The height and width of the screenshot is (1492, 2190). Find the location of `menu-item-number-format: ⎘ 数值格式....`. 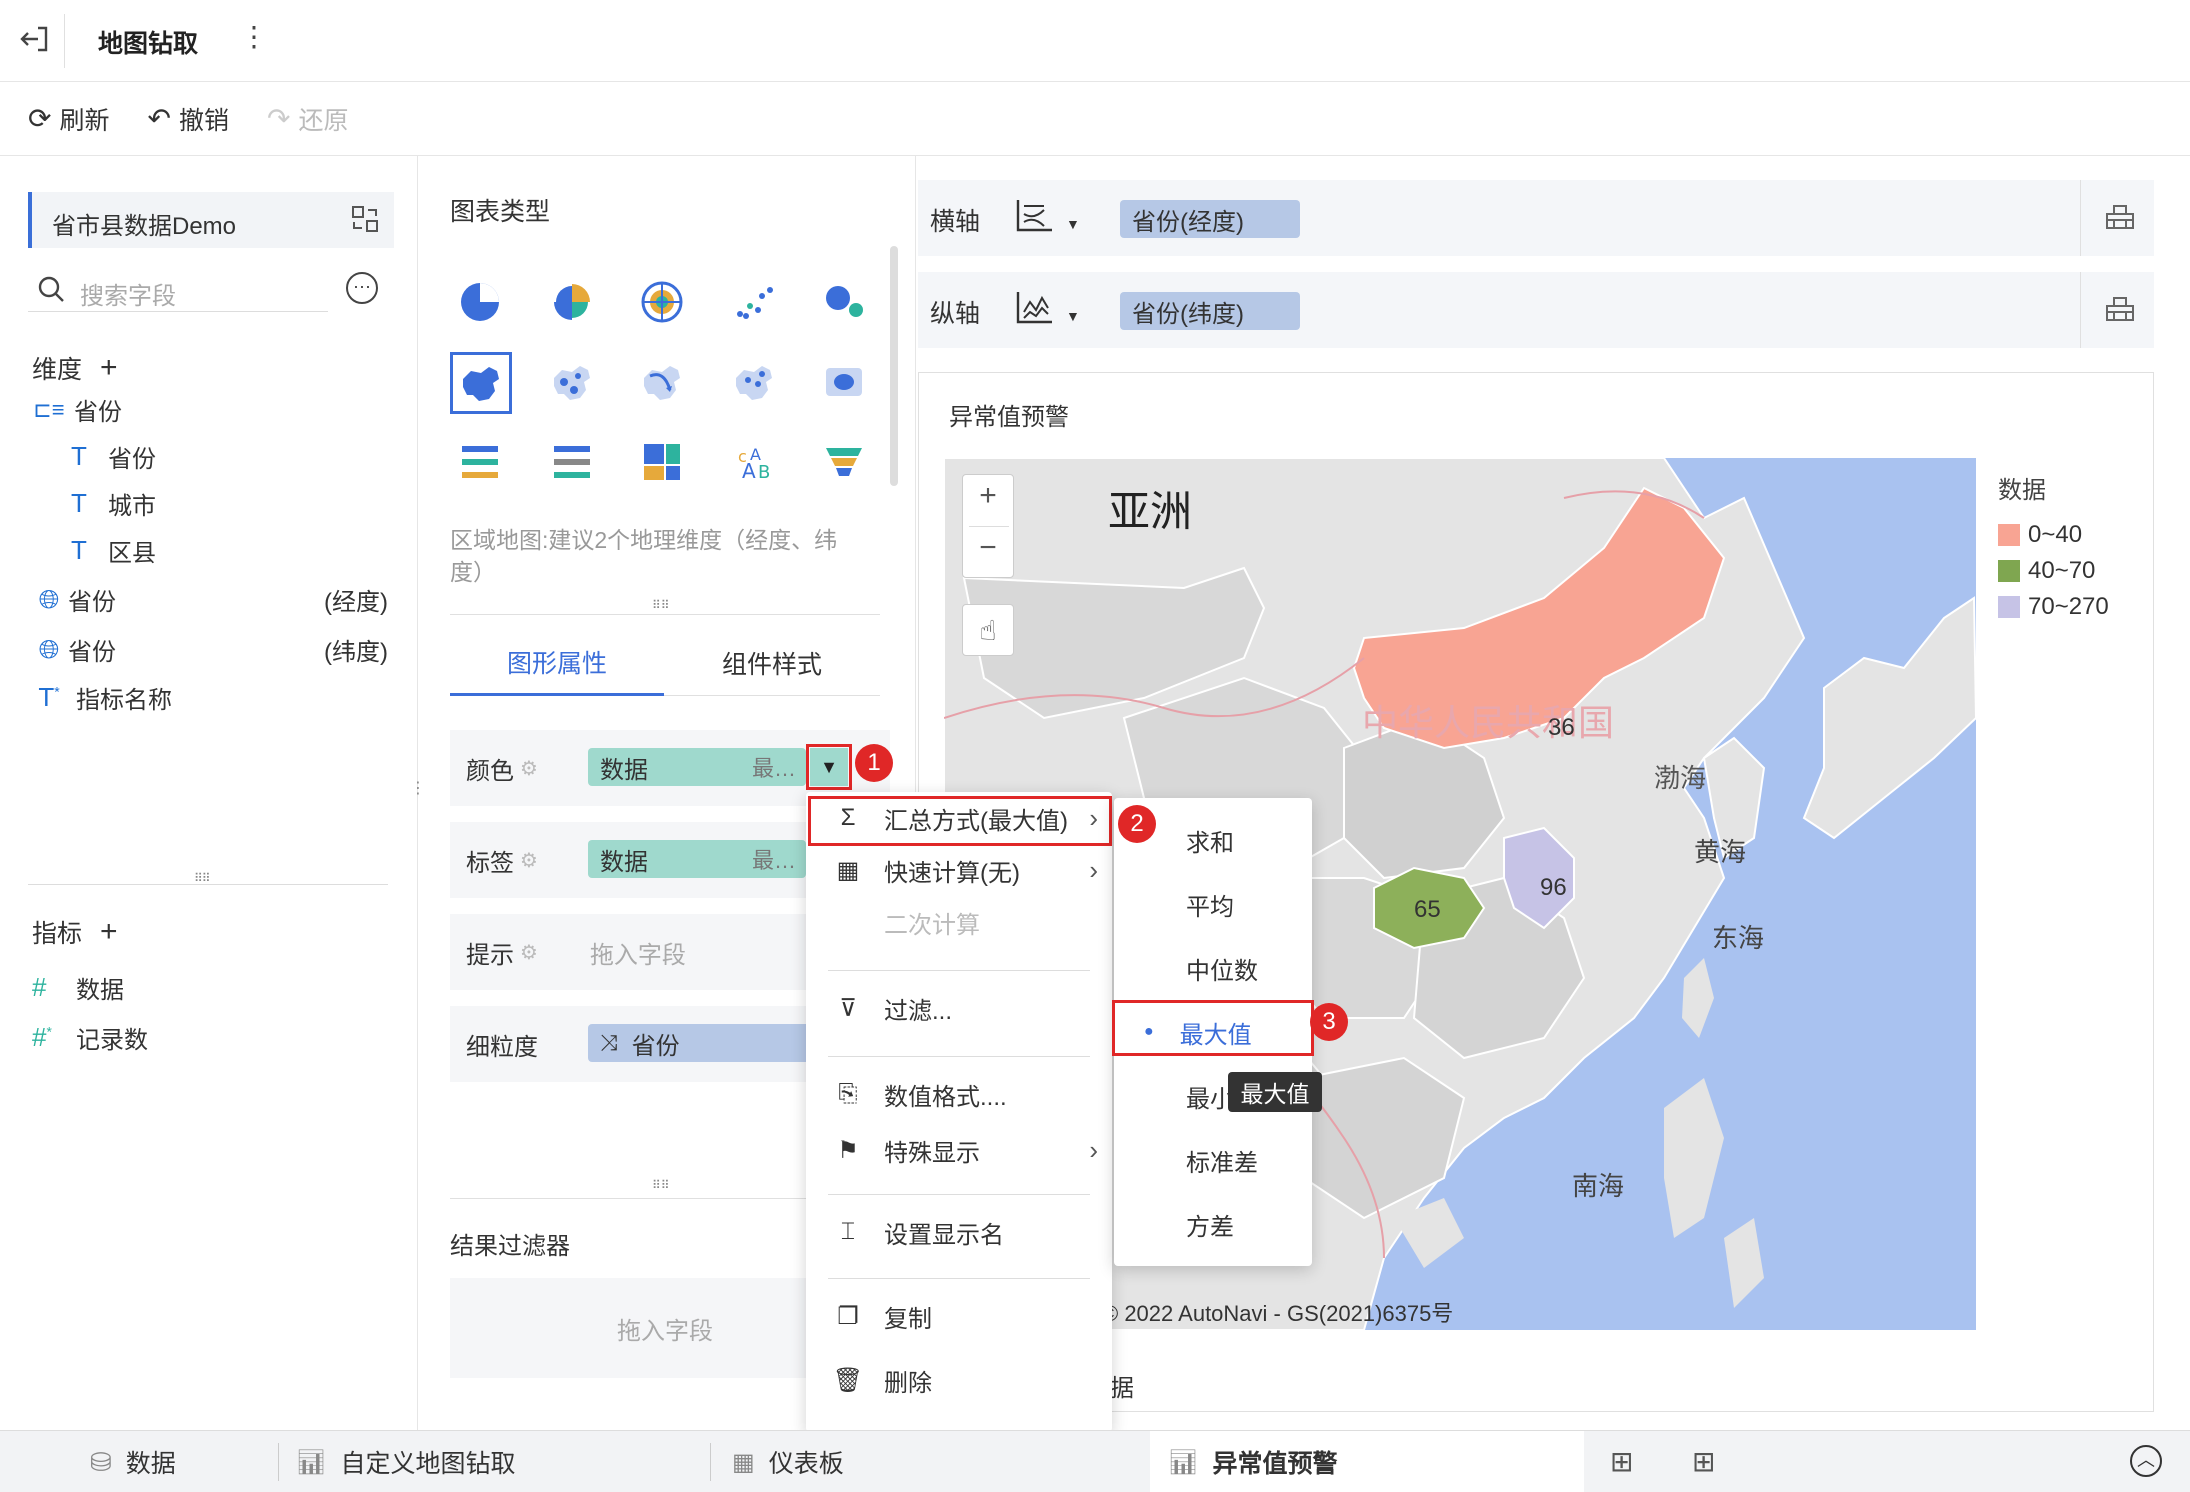

menu-item-number-format: ⎘ 数值格式.... is located at coordinates (959, 1094).